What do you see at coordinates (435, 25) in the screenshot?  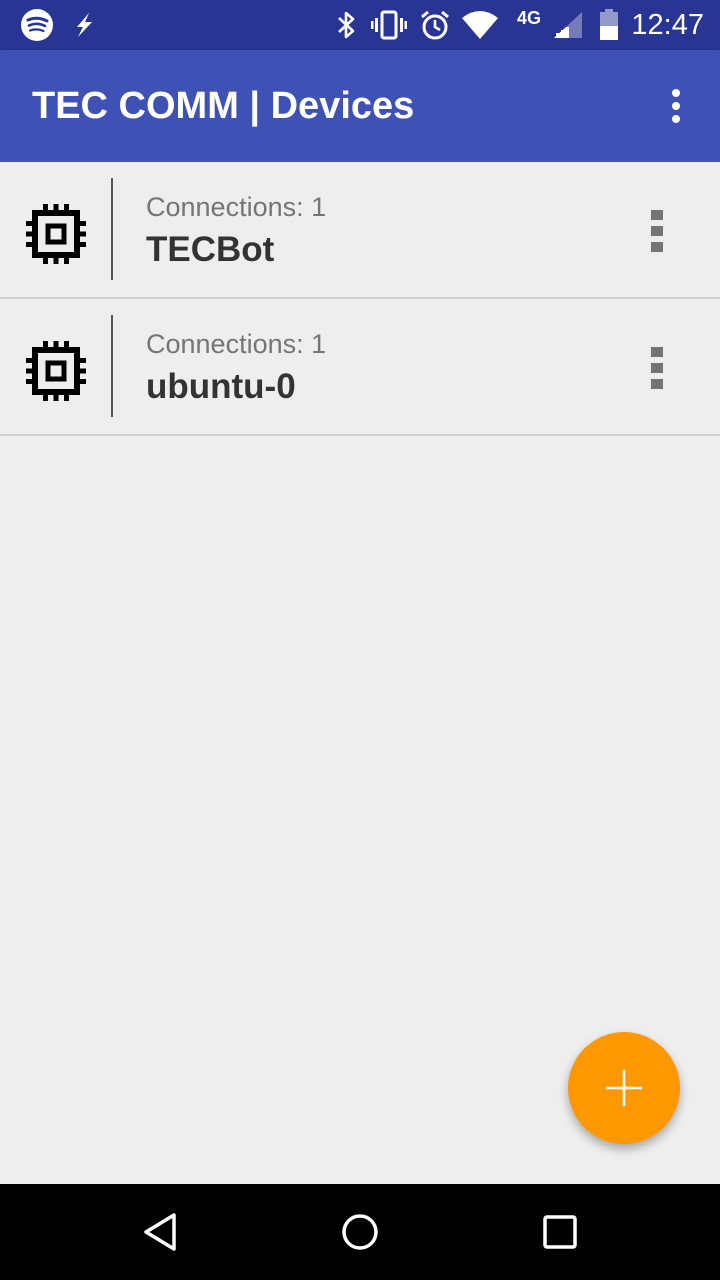 I see `alarm-icon` at bounding box center [435, 25].